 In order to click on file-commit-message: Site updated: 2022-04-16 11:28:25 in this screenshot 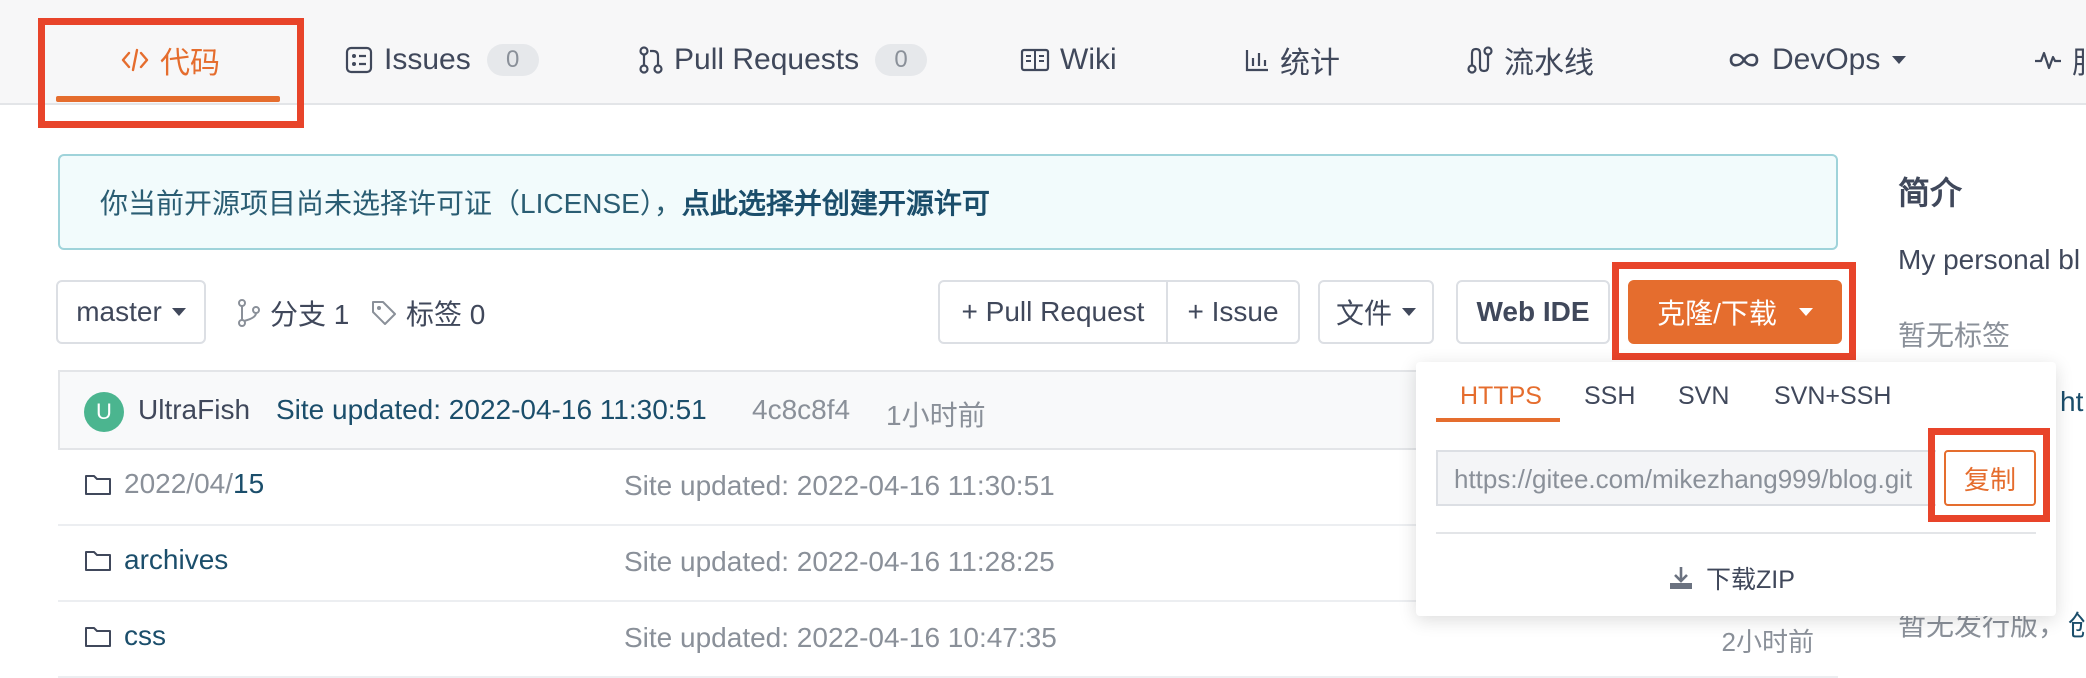, I will do `click(839, 562)`.